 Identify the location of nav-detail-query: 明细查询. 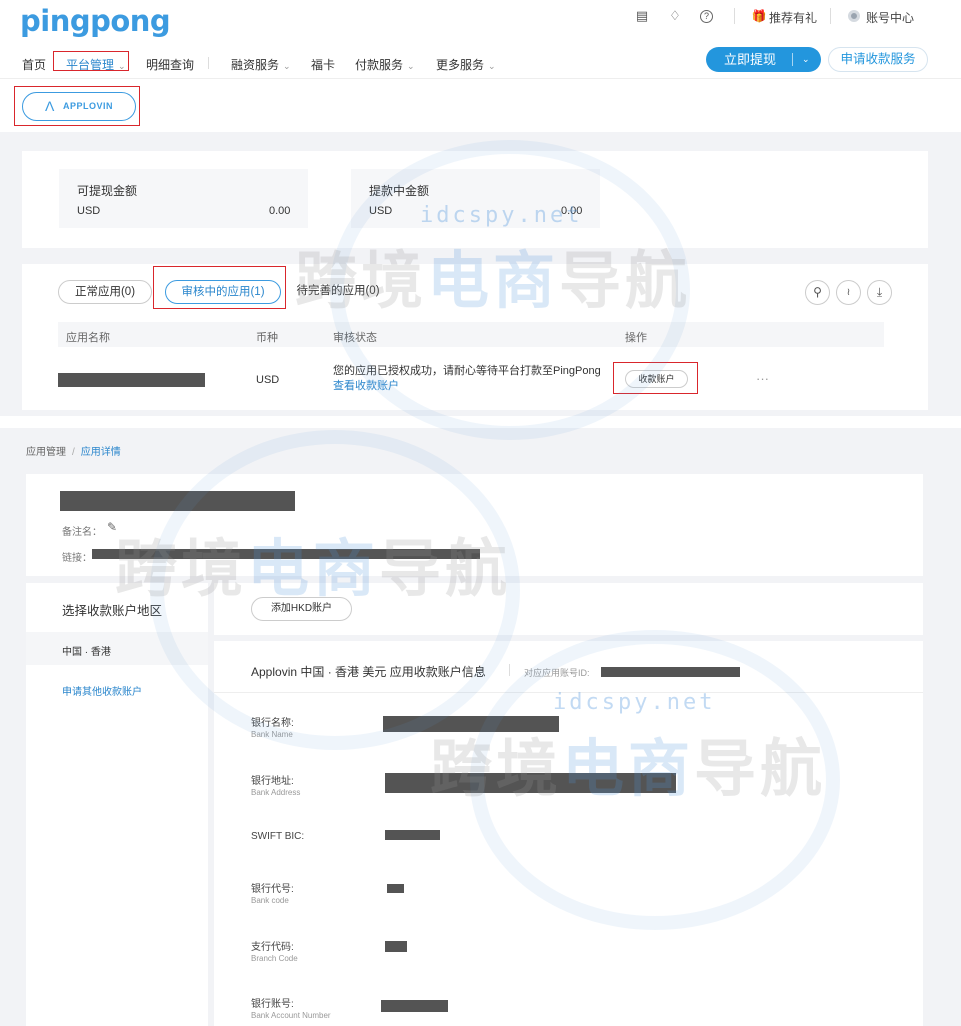
(170, 64).